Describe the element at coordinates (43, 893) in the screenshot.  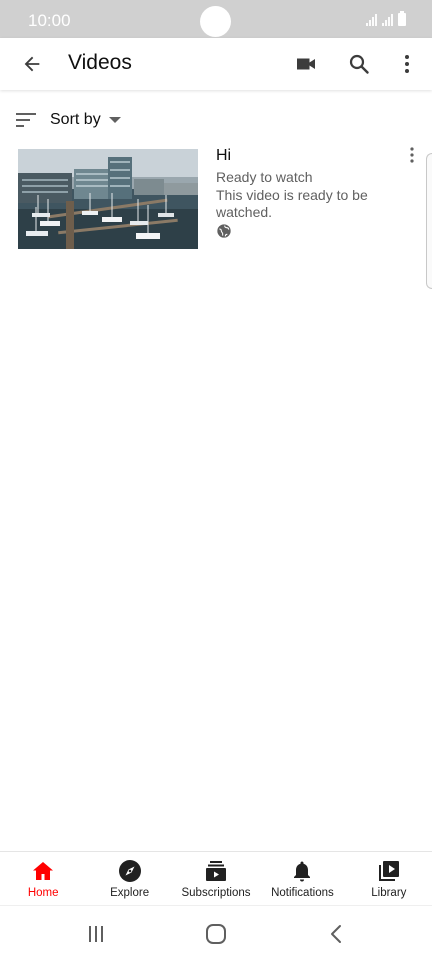
I see `nav-label-home: Home` at that location.